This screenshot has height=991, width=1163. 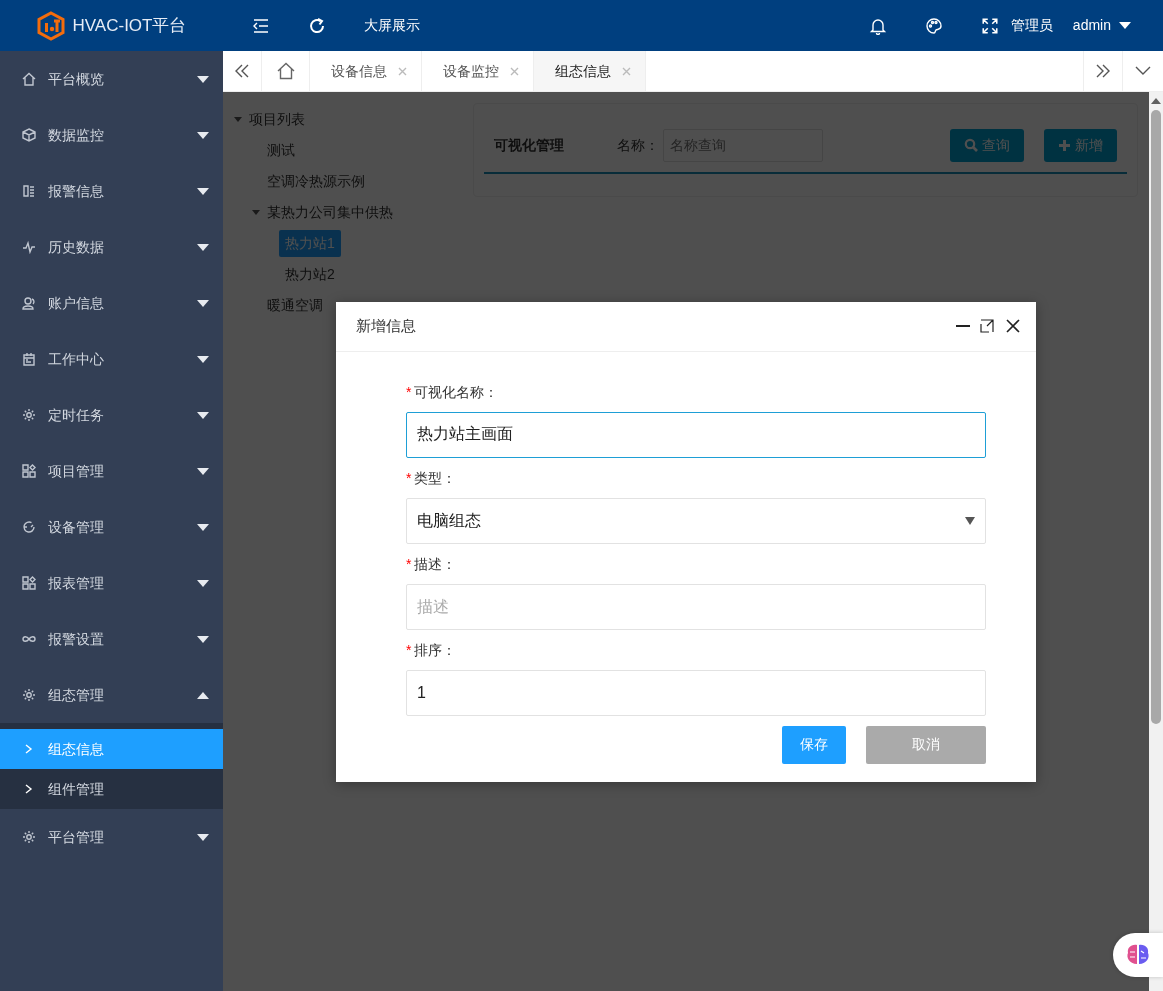 I want to click on assistant-button, so click(x=1138, y=955).